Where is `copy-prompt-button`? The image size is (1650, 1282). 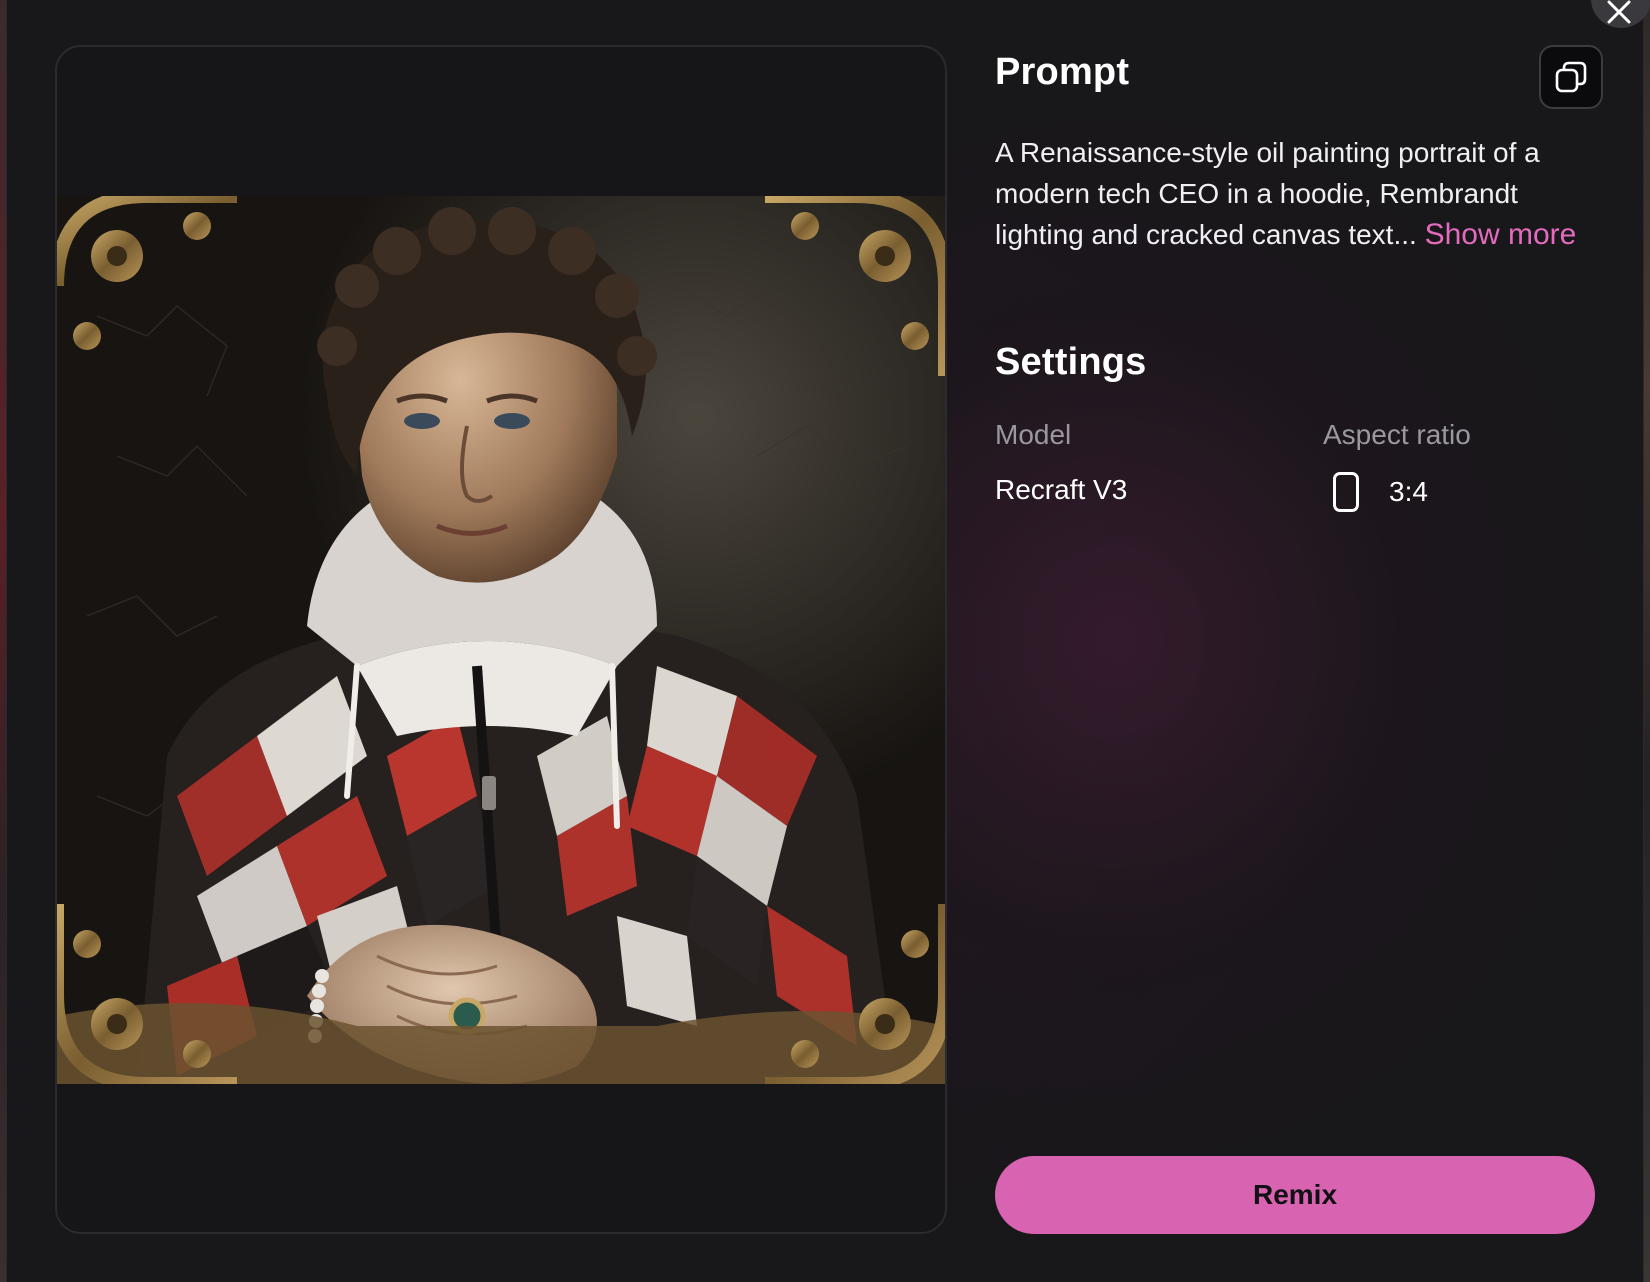
copy-prompt-button is located at coordinates (1571, 77).